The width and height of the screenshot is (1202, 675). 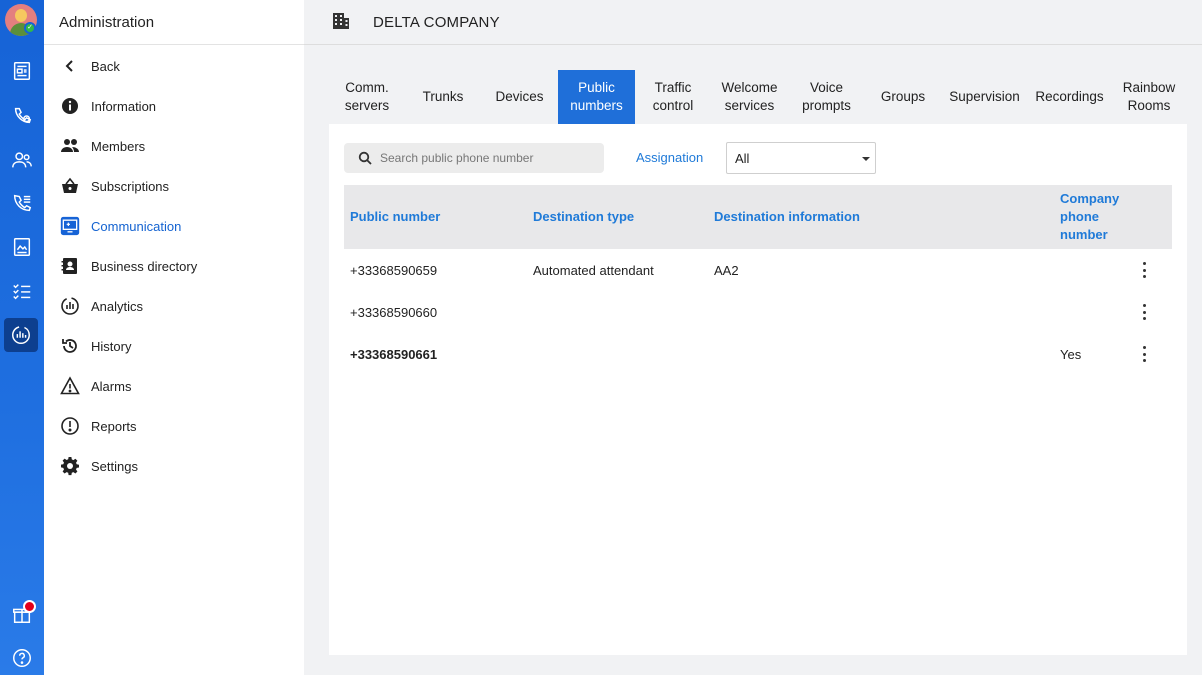 I want to click on tab-voice-prompts: Voice prompts, so click(x=826, y=97).